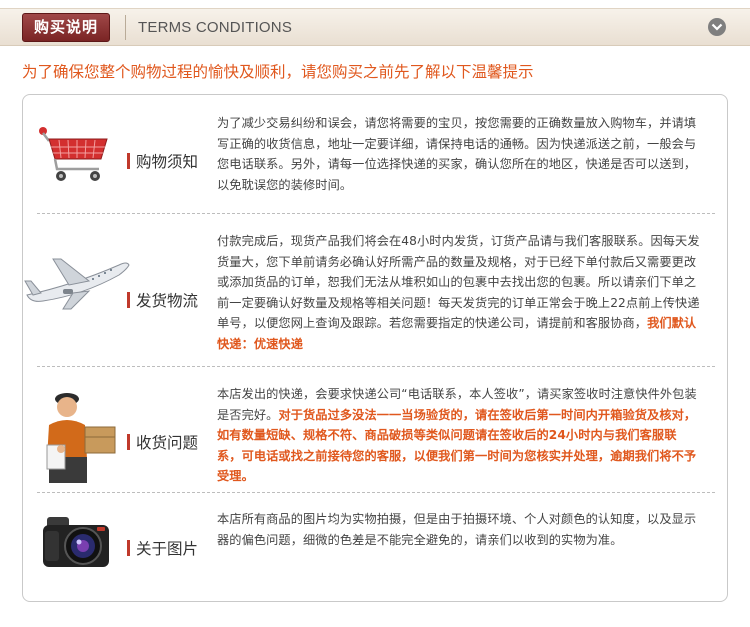  Describe the element at coordinates (125, 27) in the screenshot. I see `header-divider` at that location.